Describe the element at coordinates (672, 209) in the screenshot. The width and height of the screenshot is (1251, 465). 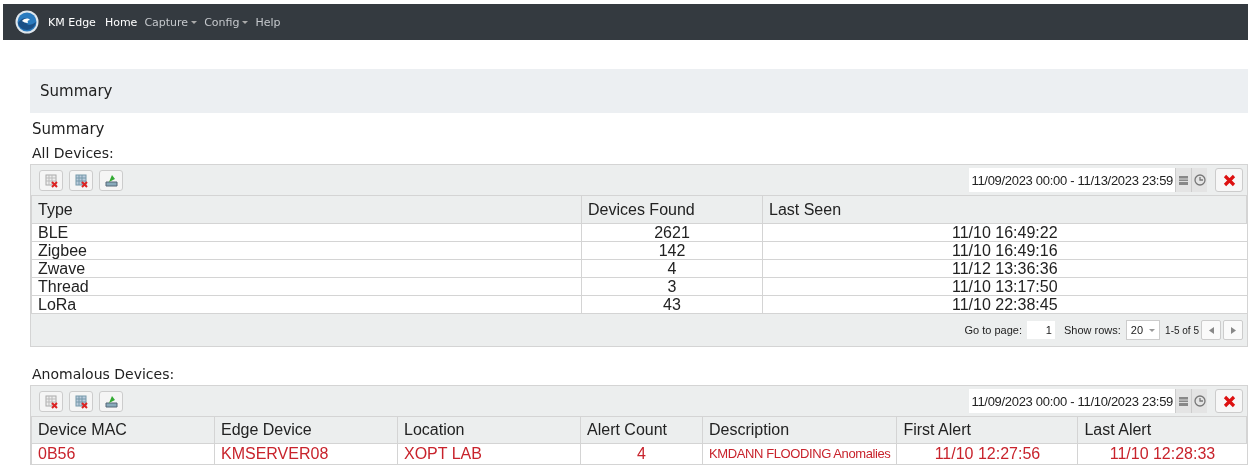
I see `column-header: Devices Found` at that location.